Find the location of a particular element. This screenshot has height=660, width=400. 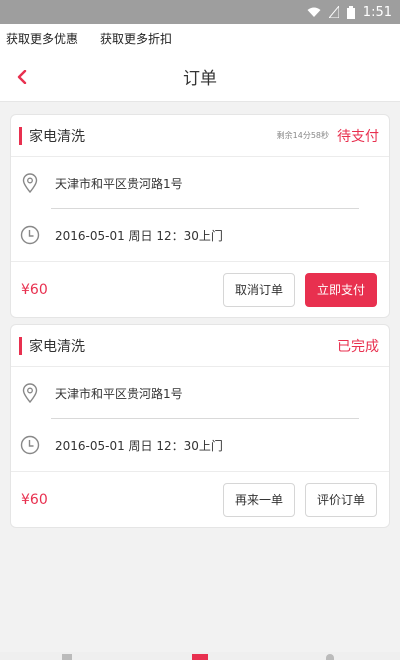

promo-bar: 获取更多优惠 获取更多折扣 is located at coordinates (200, 38).